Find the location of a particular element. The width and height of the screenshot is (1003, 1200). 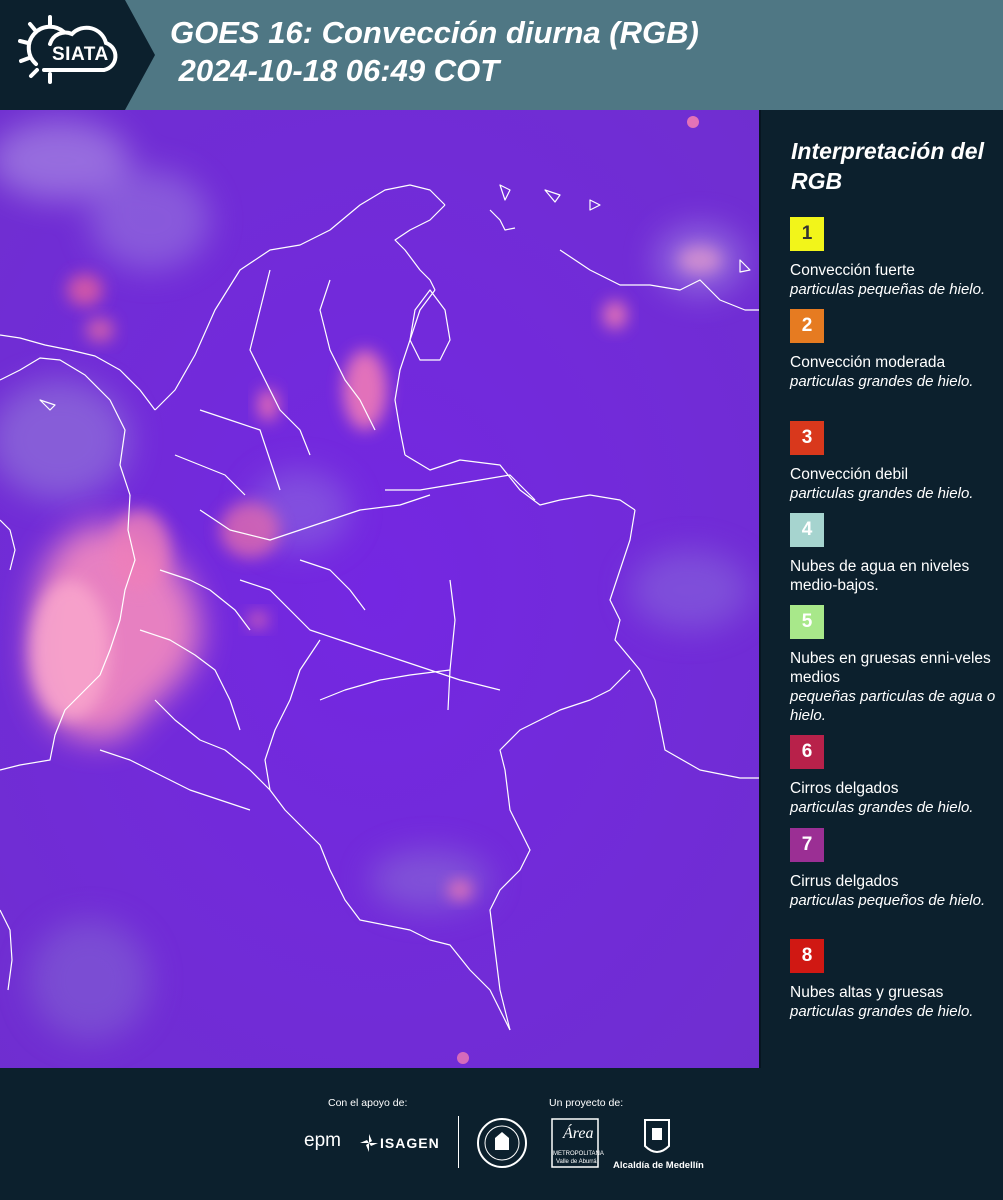

legend-number: 5 is located at coordinates (807, 621).